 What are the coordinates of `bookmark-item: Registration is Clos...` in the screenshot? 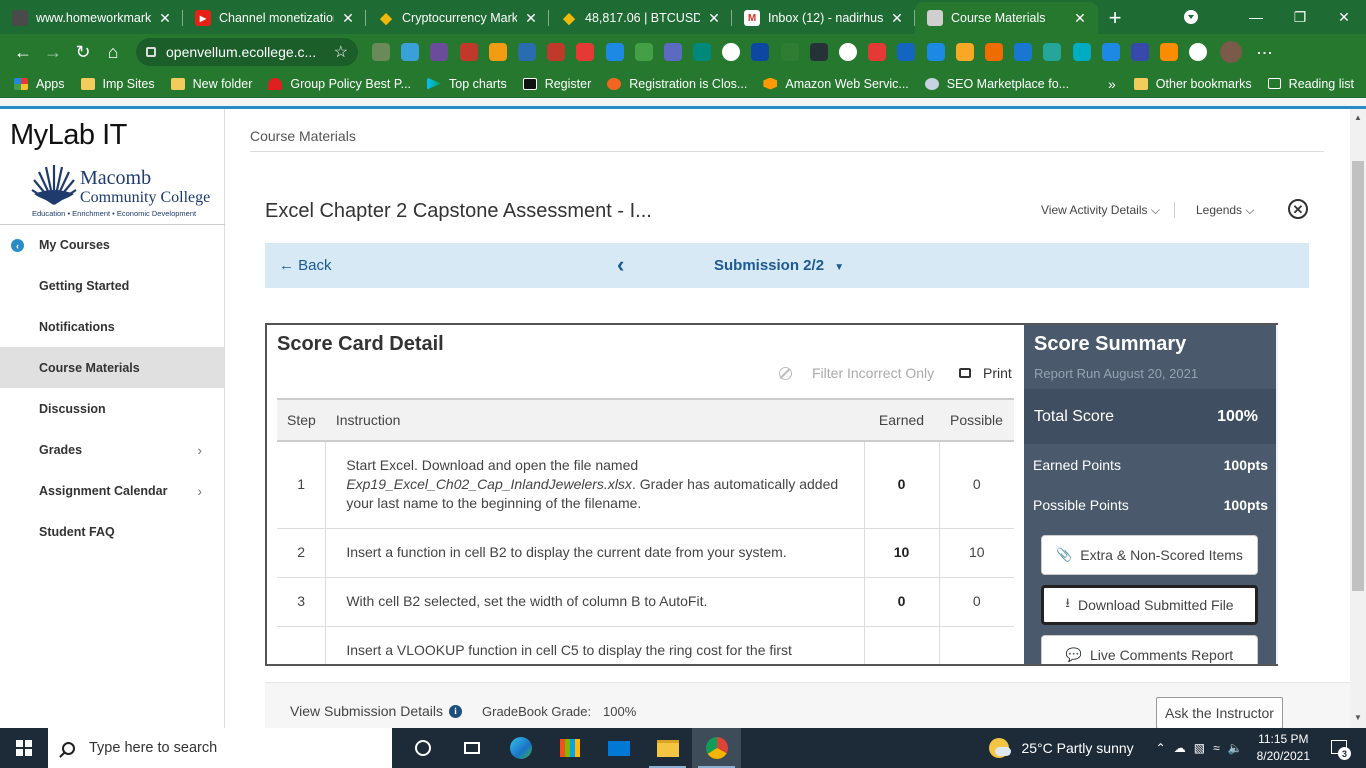 It's located at (677, 84).